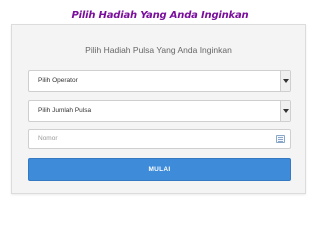  What do you see at coordinates (159, 169) in the screenshot?
I see `start-button: MULAI` at bounding box center [159, 169].